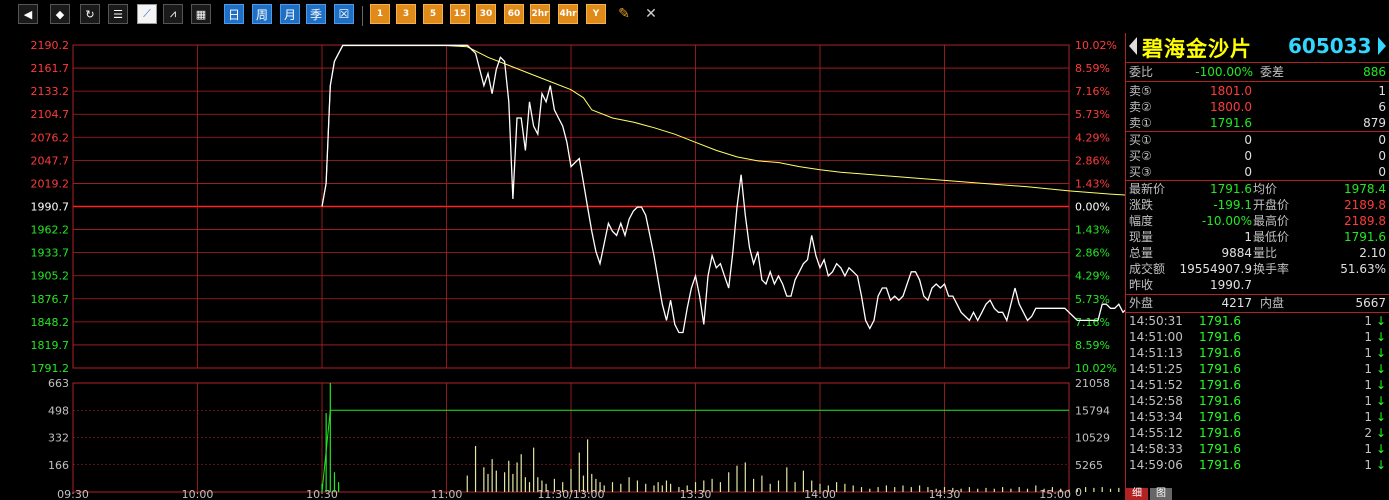 Image resolution: width=1389 pixels, height=500 pixels. What do you see at coordinates (1140, 107) in the screenshot?
I see `ask-label: 卖②` at bounding box center [1140, 107].